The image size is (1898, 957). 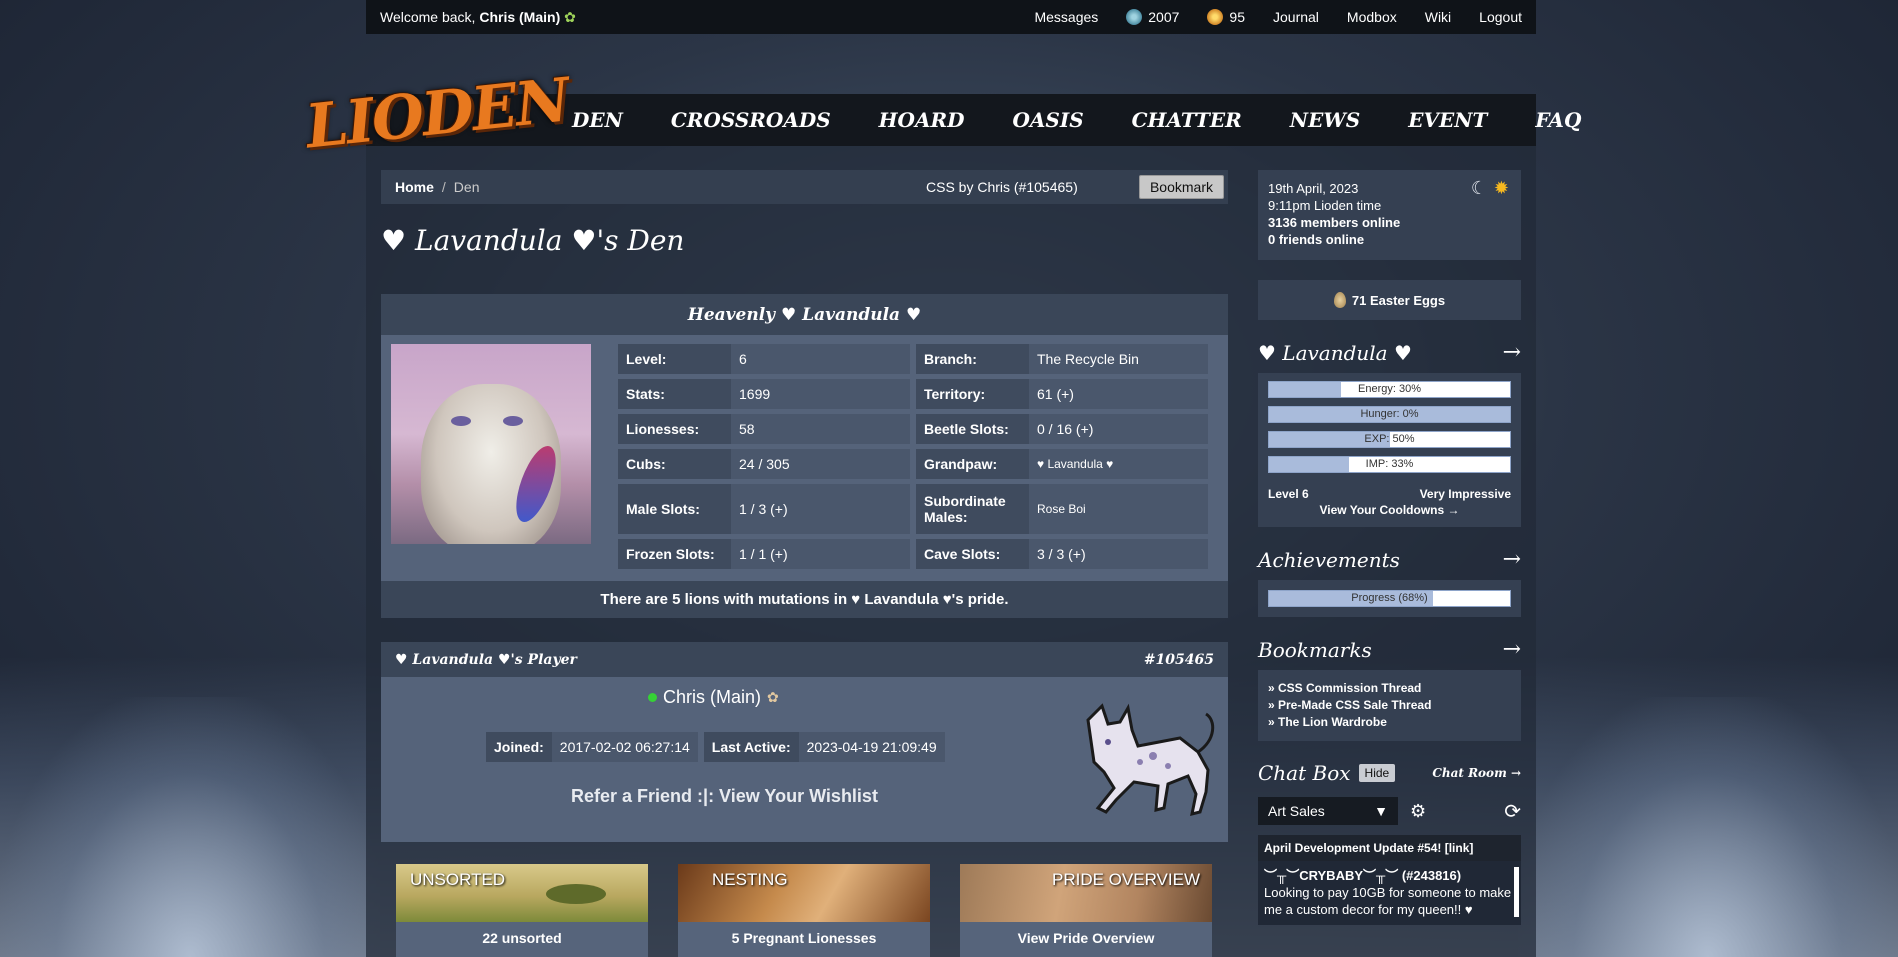 I want to click on tile-nesting: NESTING 5 Pregnant Lionesses, so click(x=804, y=910).